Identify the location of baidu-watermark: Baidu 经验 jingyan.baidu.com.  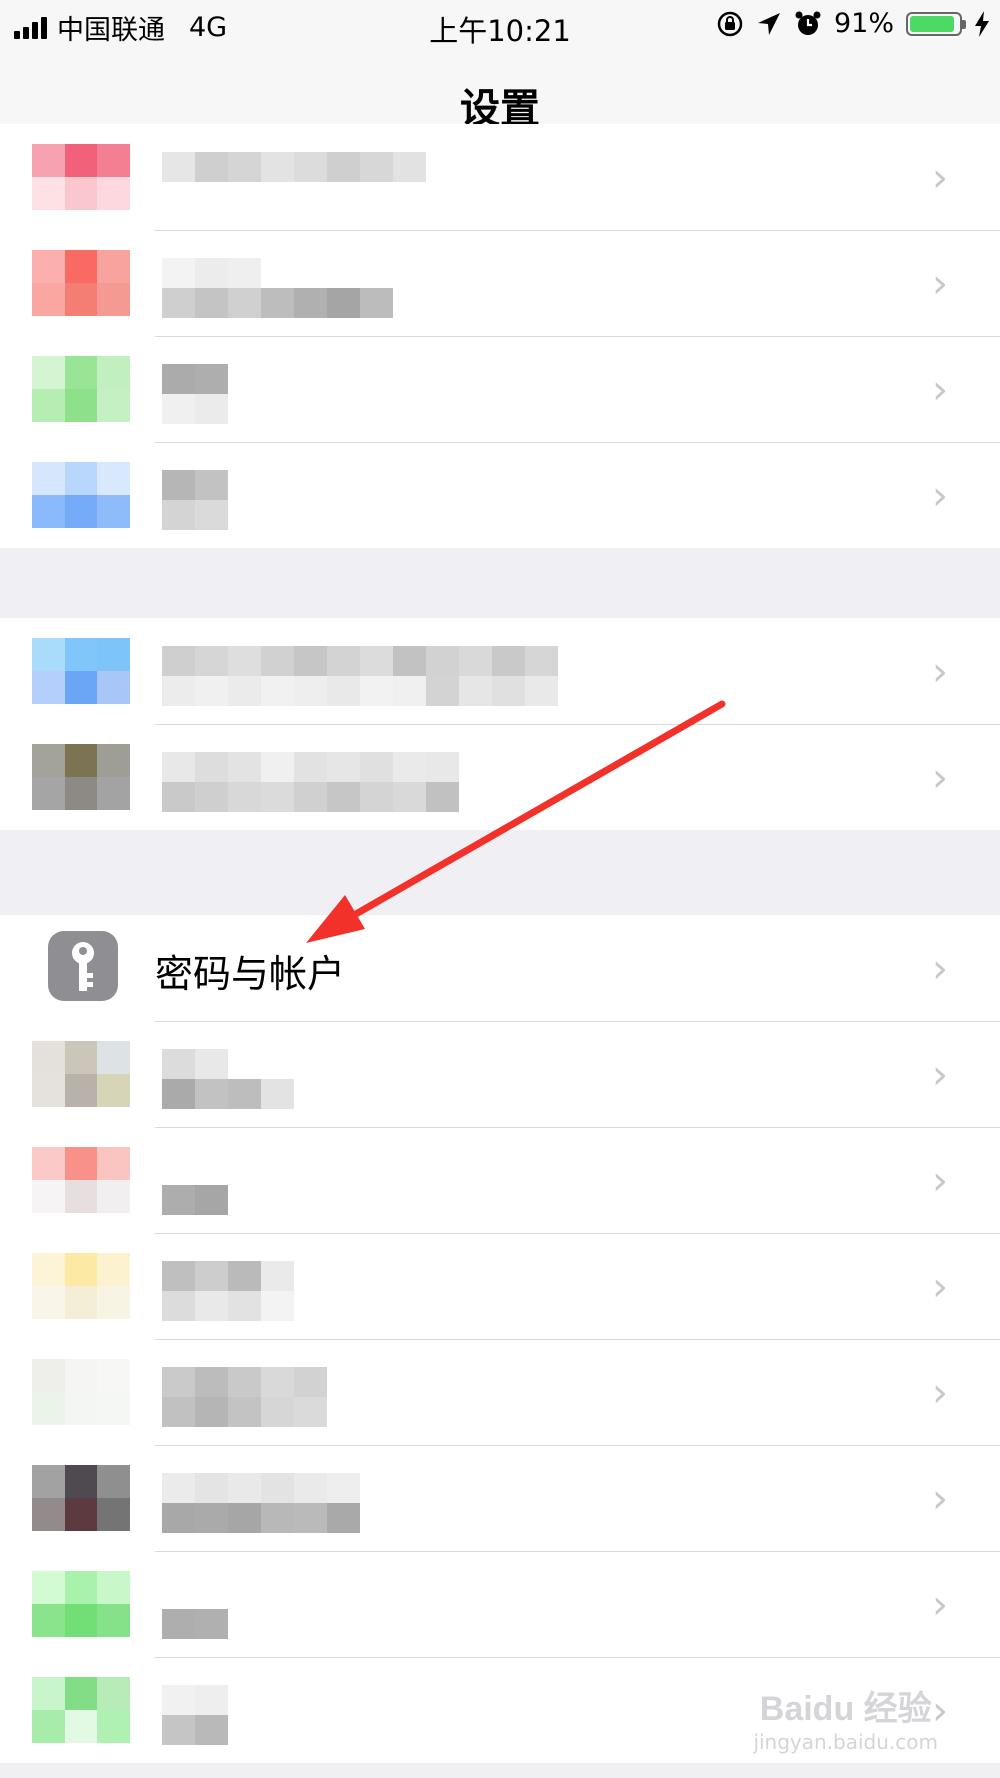
(845, 1717).